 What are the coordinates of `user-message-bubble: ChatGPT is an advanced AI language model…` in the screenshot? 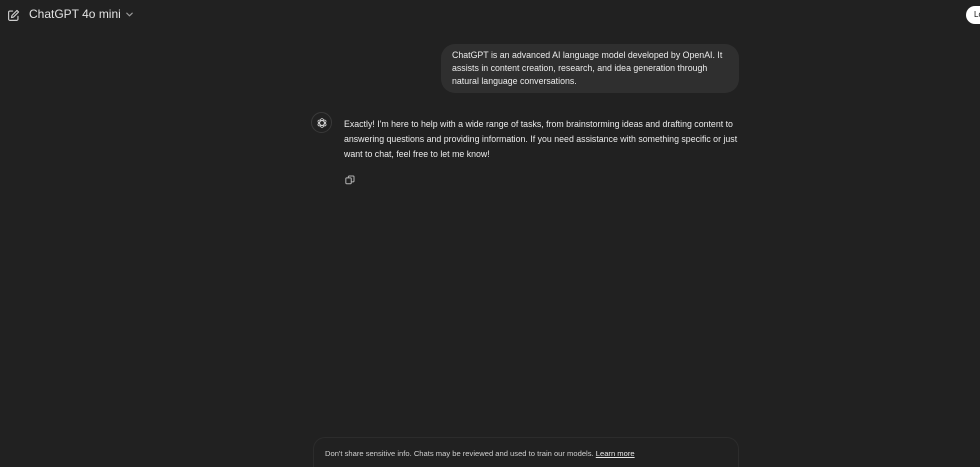 It's located at (590, 68).